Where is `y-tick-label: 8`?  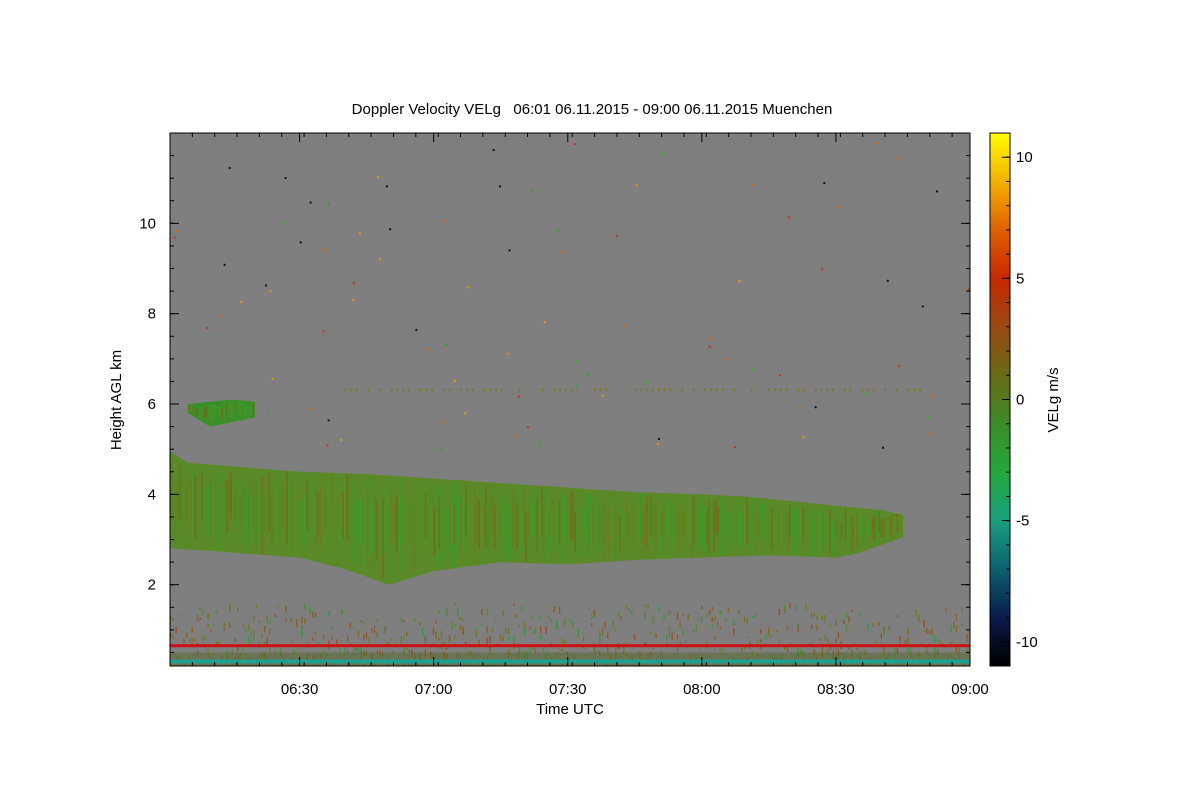
y-tick-label: 8 is located at coordinates (152, 314).